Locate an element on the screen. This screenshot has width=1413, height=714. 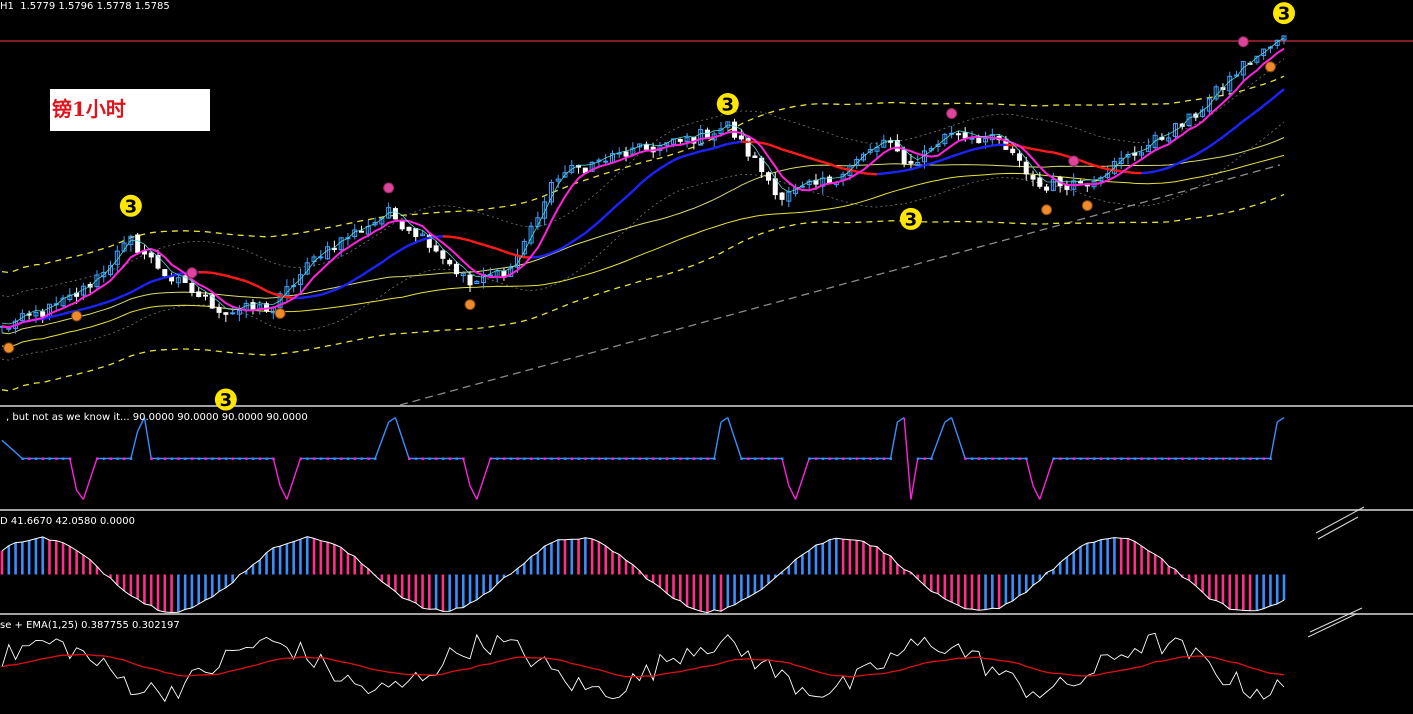
main-chart-header: H1 1.5779 1.5796 1.5778 1.5785 is located at coordinates (85, 7).